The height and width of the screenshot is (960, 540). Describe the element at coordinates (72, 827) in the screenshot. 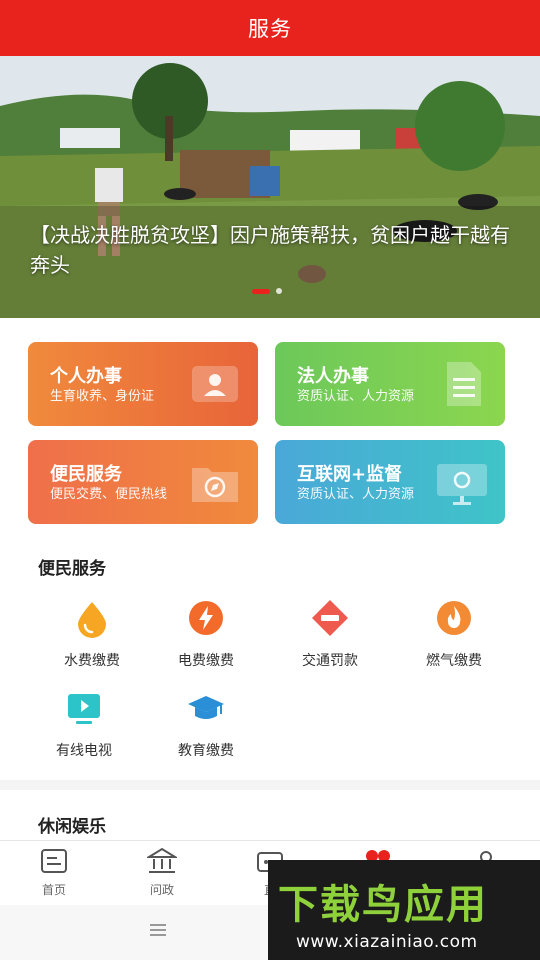

I see `leisure-section-title: 休闲娱乐` at that location.